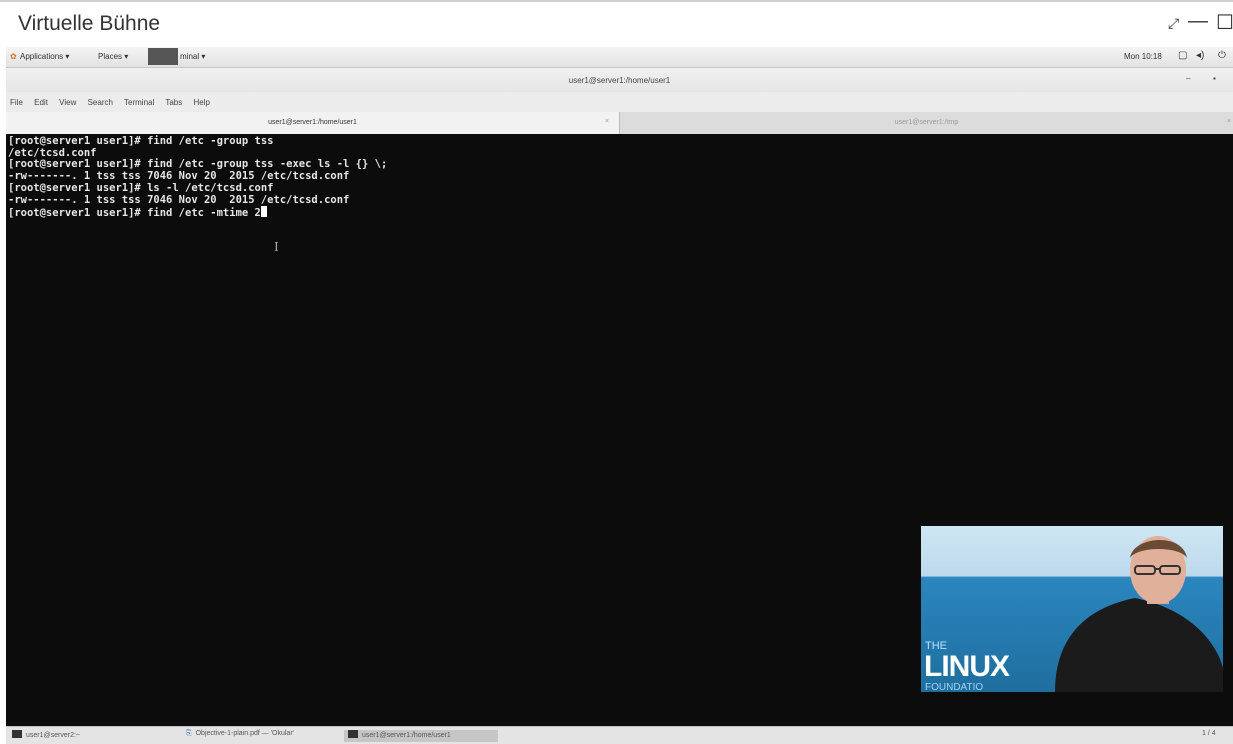 This screenshot has width=1233, height=744. Describe the element at coordinates (1214, 78) in the screenshot. I see `terminal-maximize-icon: ▪` at that location.